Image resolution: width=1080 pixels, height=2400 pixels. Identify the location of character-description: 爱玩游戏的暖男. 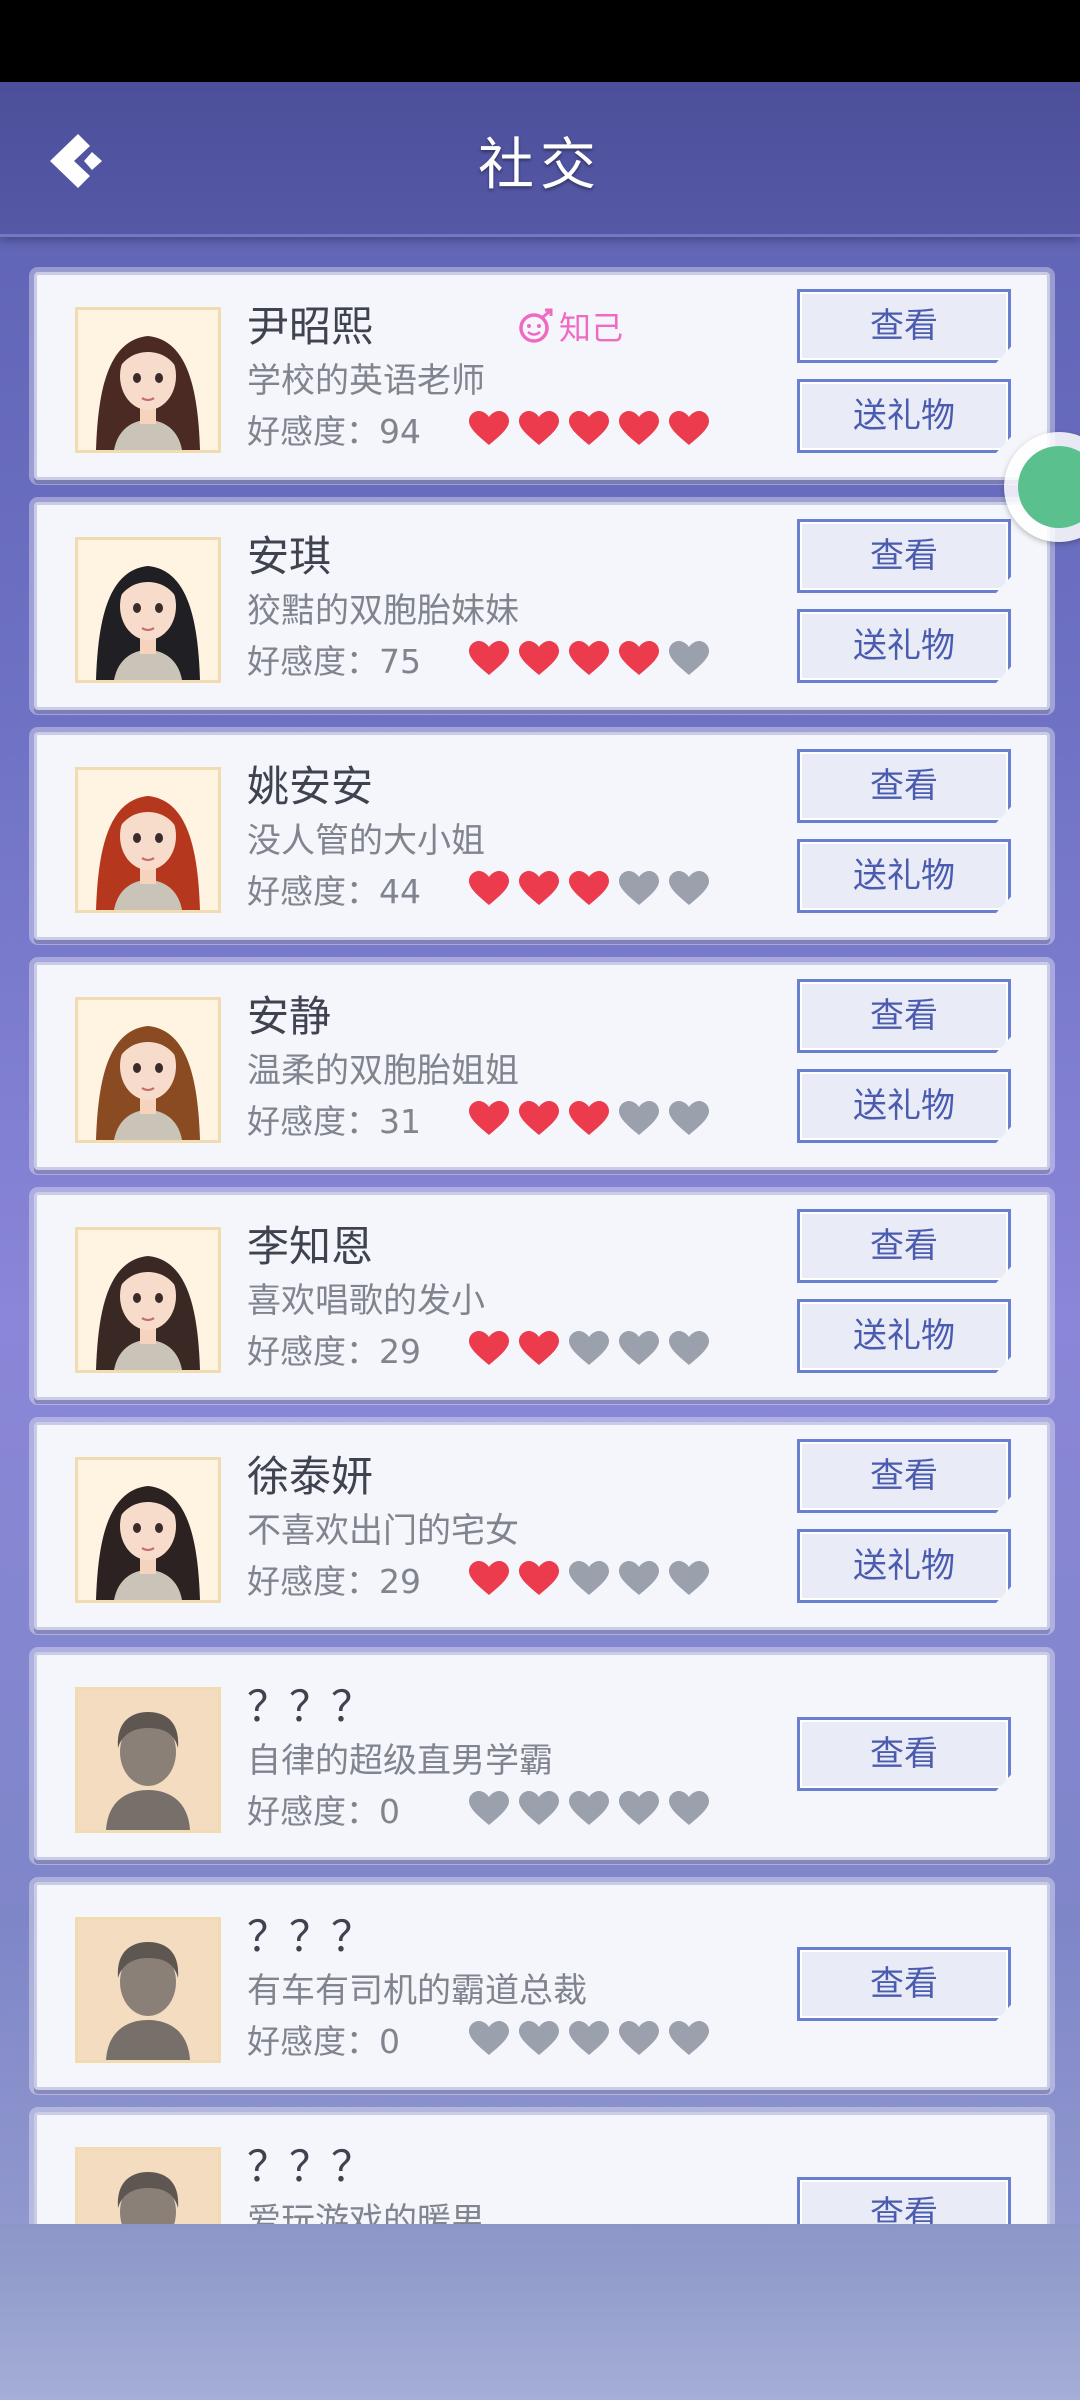
(366, 2212).